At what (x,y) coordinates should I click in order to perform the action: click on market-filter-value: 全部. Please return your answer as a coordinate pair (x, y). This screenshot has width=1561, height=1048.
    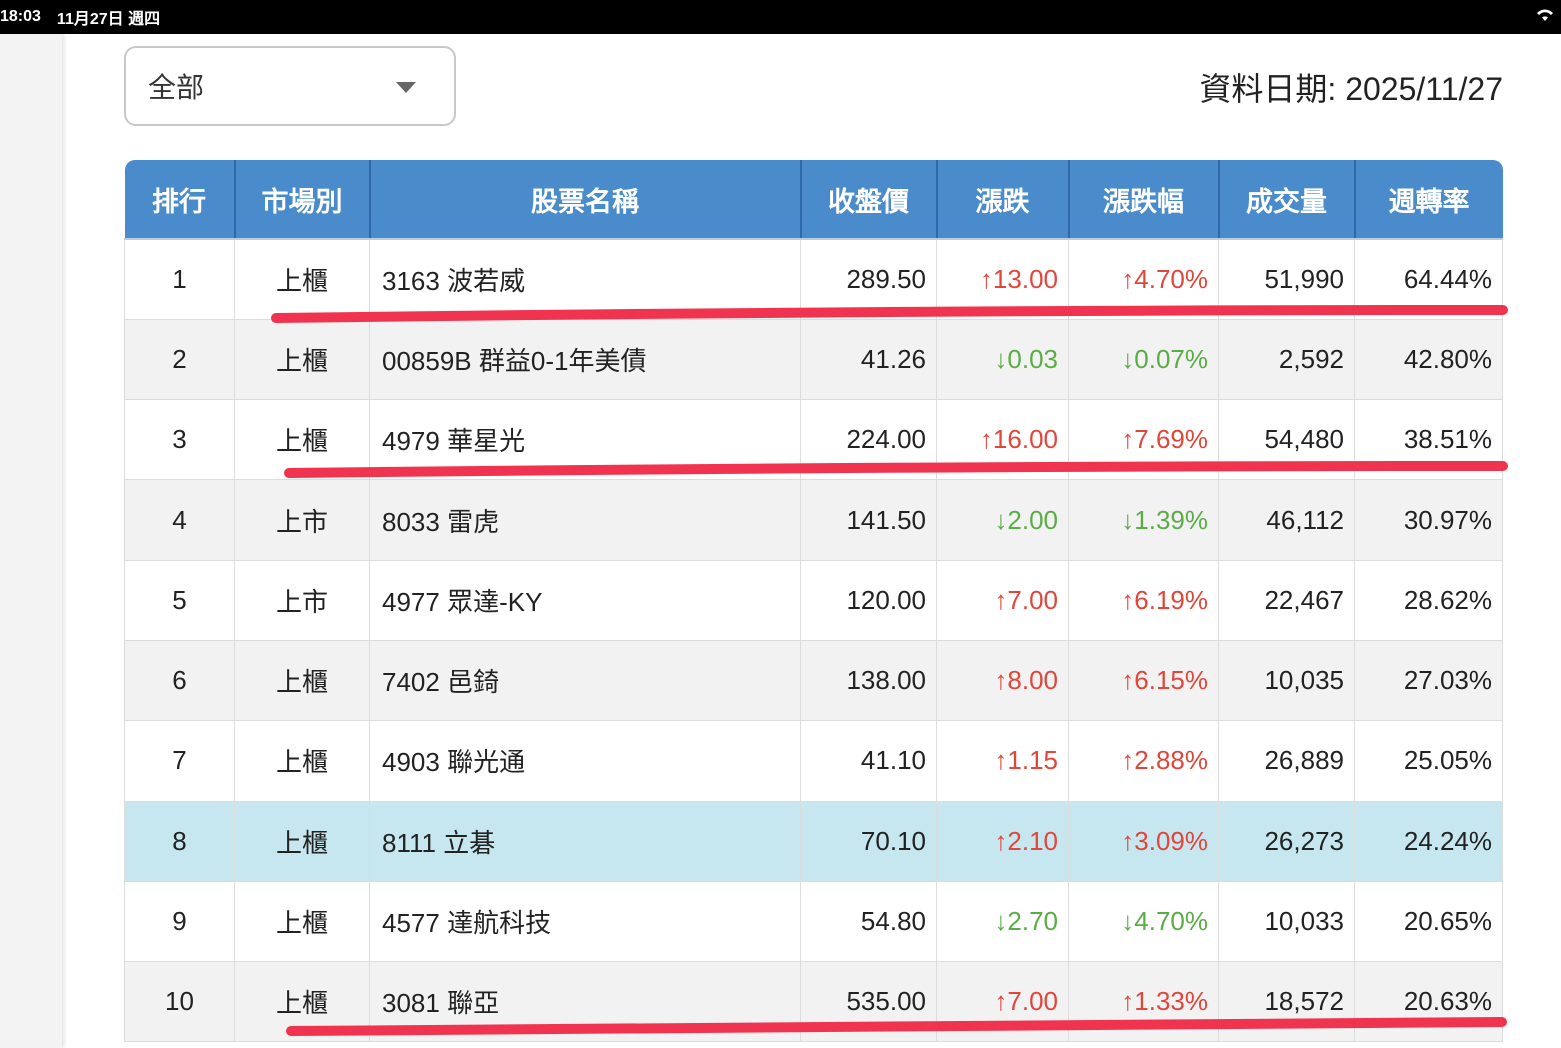
    Looking at the image, I should click on (176, 87).